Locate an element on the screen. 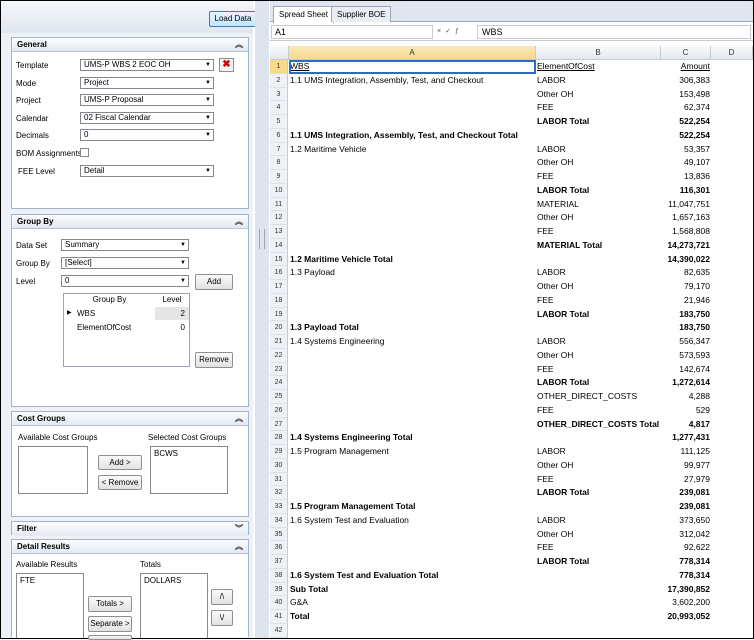 The image size is (754, 640). row-number: 27 is located at coordinates (279, 424).